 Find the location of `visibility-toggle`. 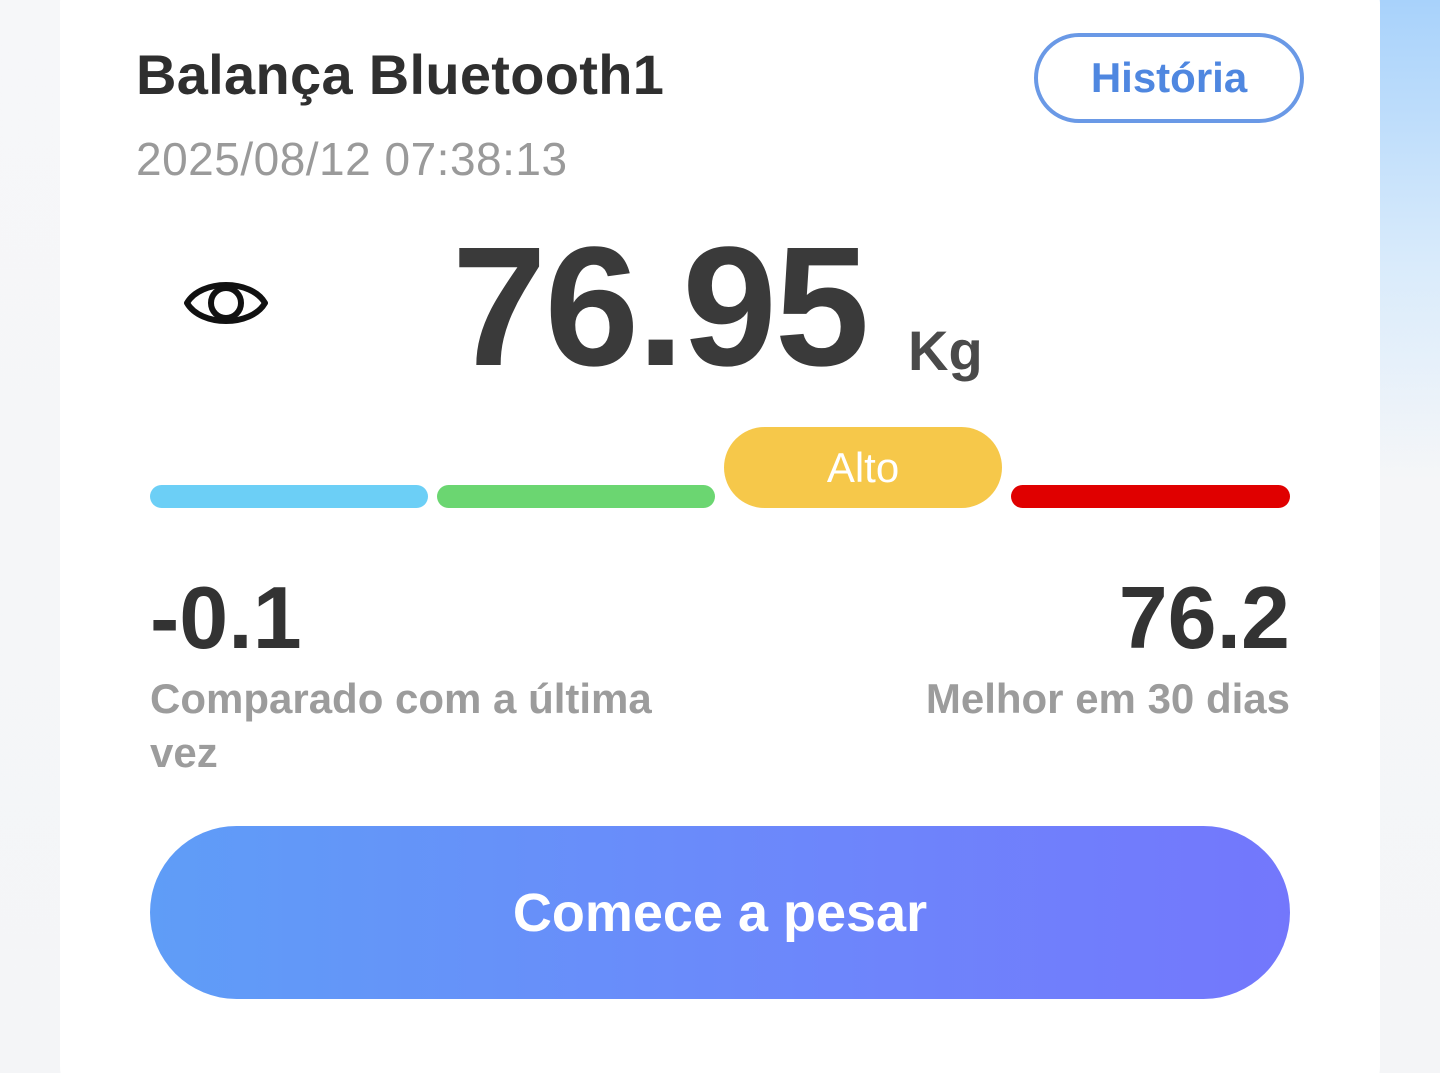

visibility-toggle is located at coordinates (226, 303).